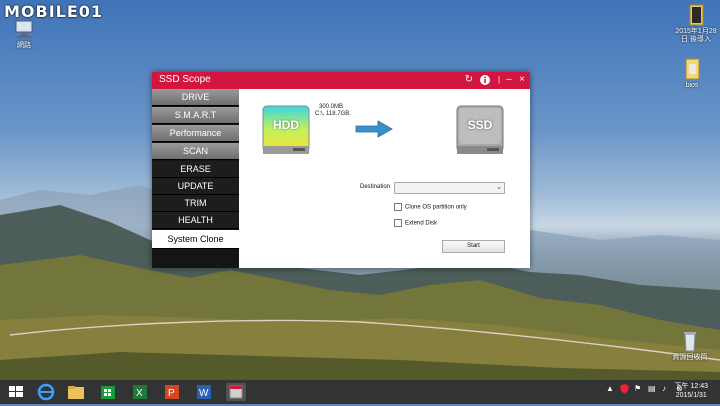  What do you see at coordinates (624, 390) in the screenshot?
I see `security-shield-icon` at bounding box center [624, 390].